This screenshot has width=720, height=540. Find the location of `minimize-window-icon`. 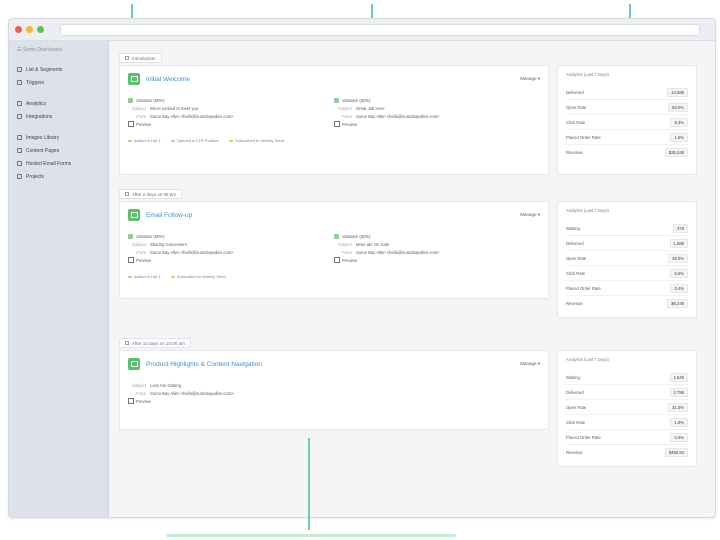

minimize-window-icon is located at coordinates (29, 29).